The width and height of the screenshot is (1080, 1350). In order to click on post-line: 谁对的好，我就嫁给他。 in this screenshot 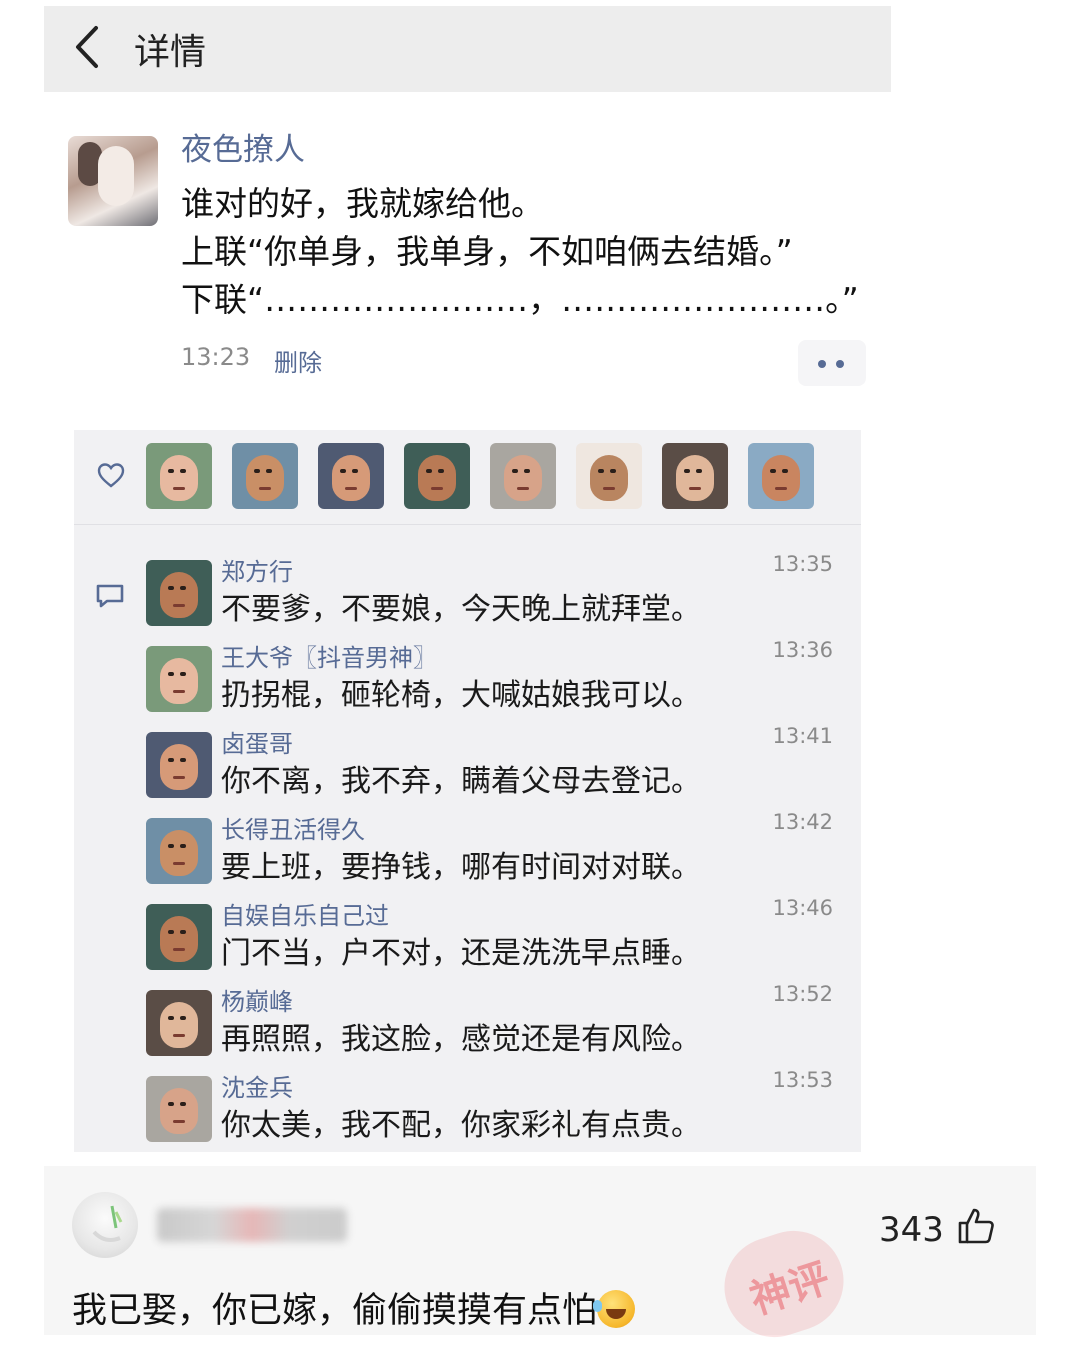, I will do `click(362, 203)`.